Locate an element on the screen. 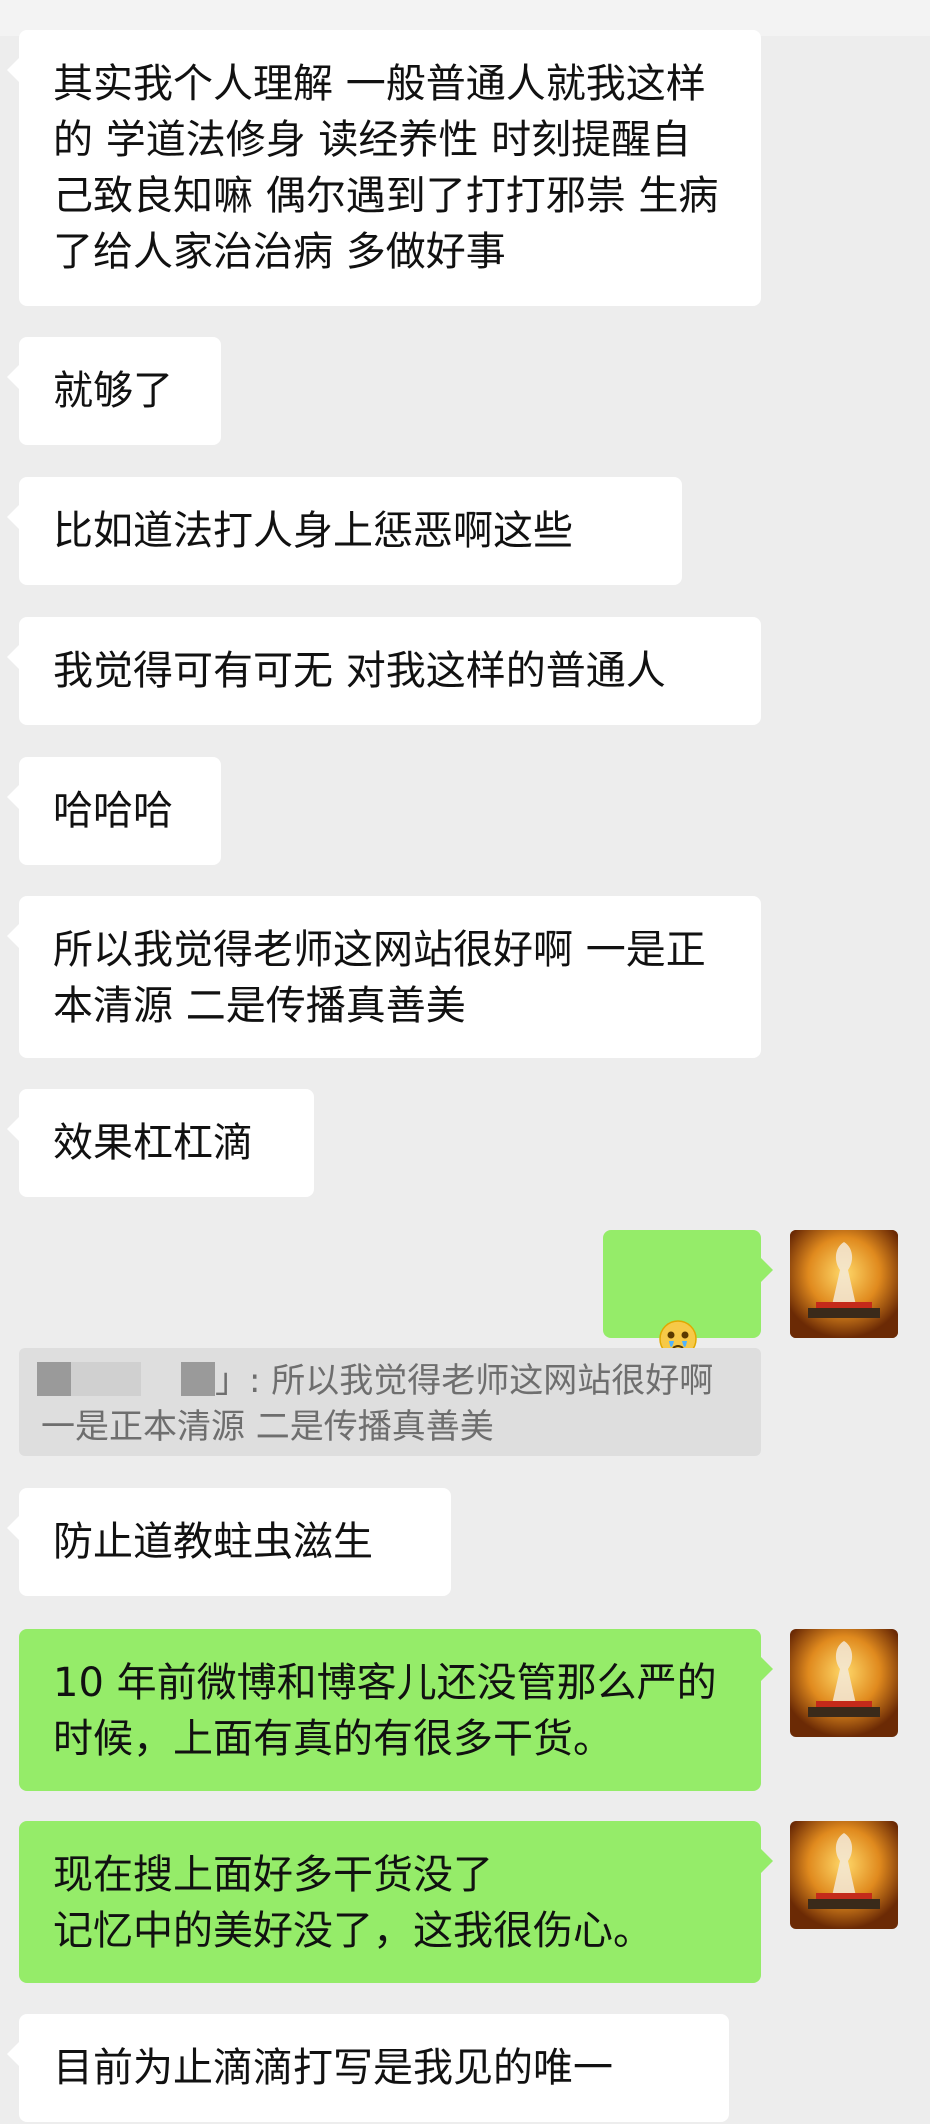 This screenshot has width=930, height=2124. quoted-message: 」: 所以我觉得老师这网站很好啊 一是正本清源 二是传播真善美 is located at coordinates (390, 1402).